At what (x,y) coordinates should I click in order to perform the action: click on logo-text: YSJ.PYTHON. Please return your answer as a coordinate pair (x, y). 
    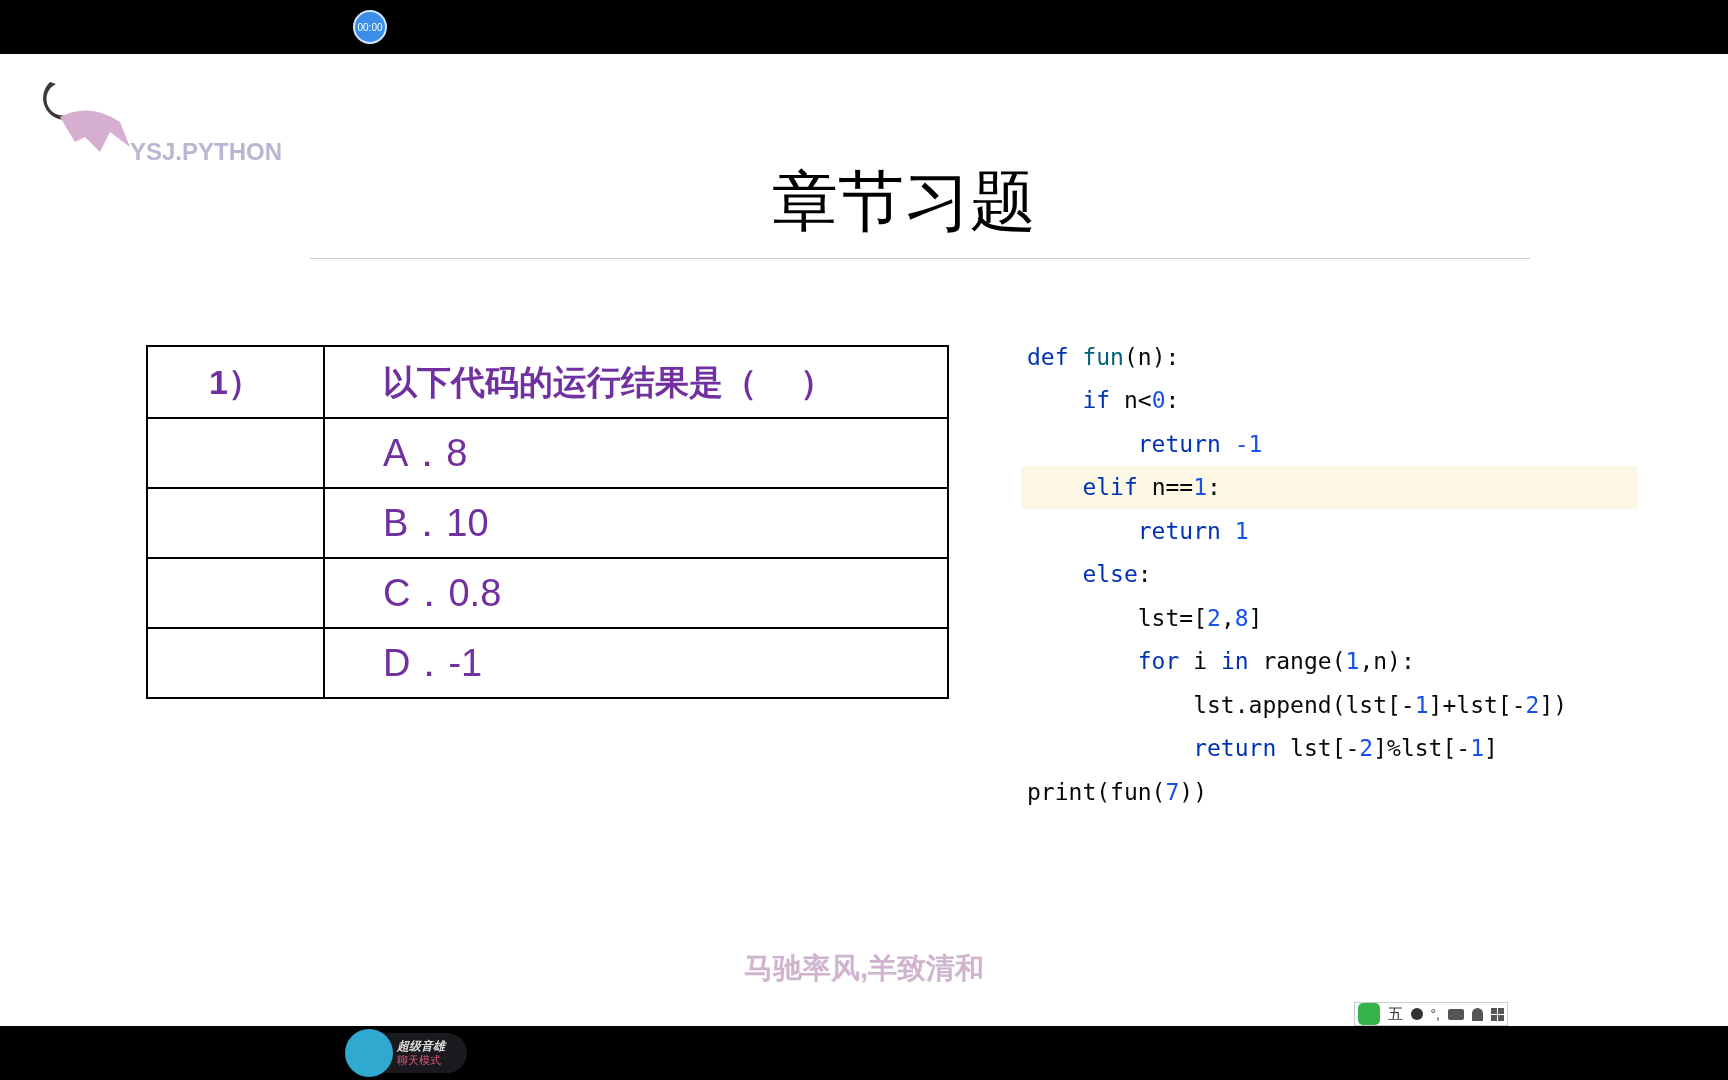
    Looking at the image, I should click on (206, 152).